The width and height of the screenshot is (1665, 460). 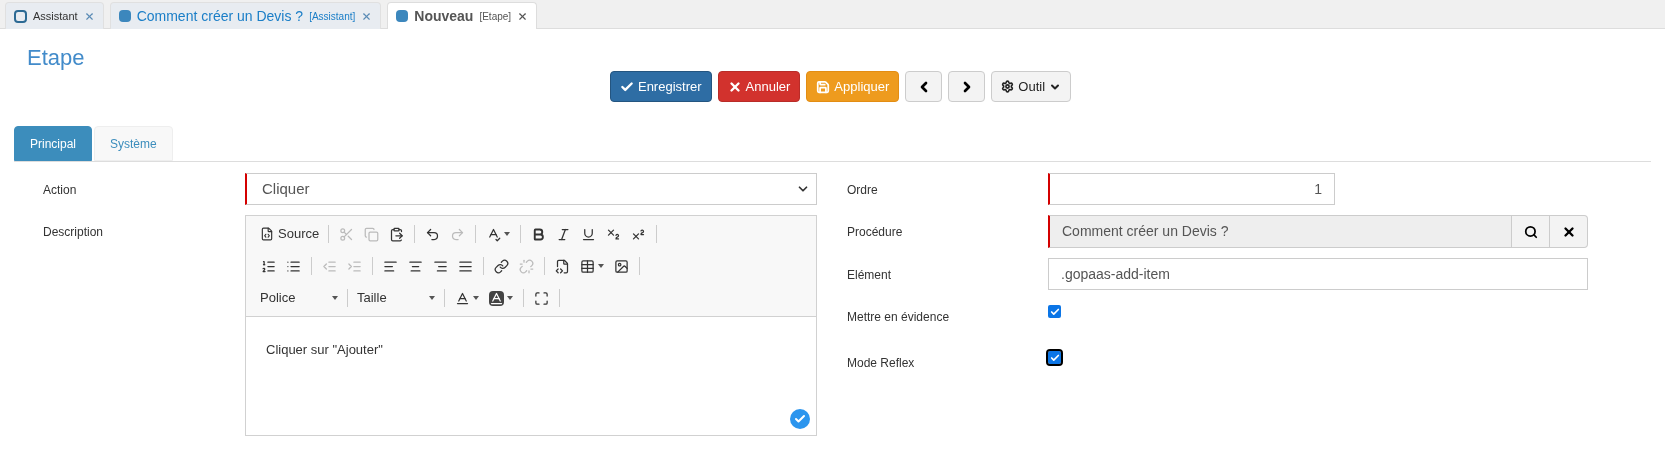 What do you see at coordinates (1280, 231) in the screenshot?
I see `procedure-field: Comment créer un Devis ?` at bounding box center [1280, 231].